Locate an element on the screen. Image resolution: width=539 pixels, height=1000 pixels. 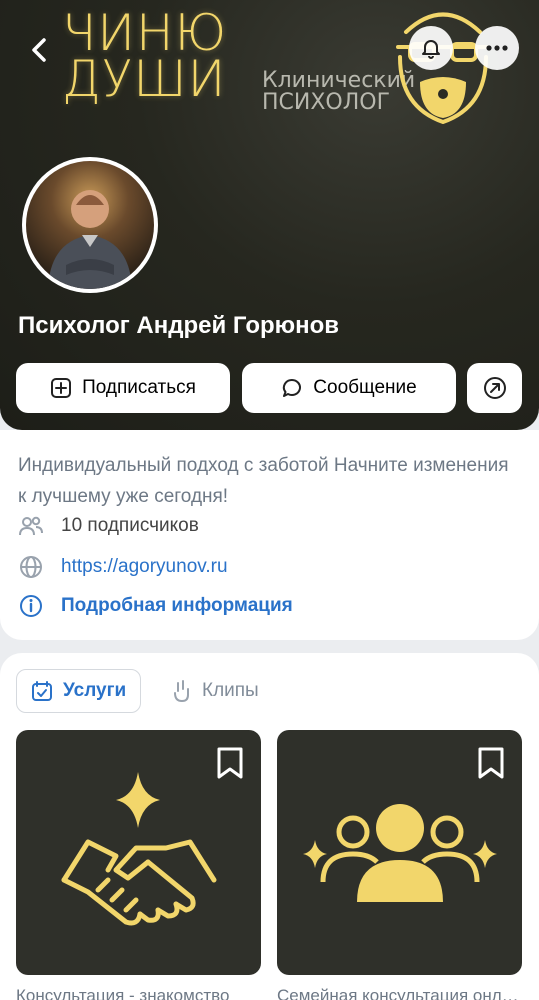
service-card-title: Консультация - знакомство is located at coordinates (123, 993).